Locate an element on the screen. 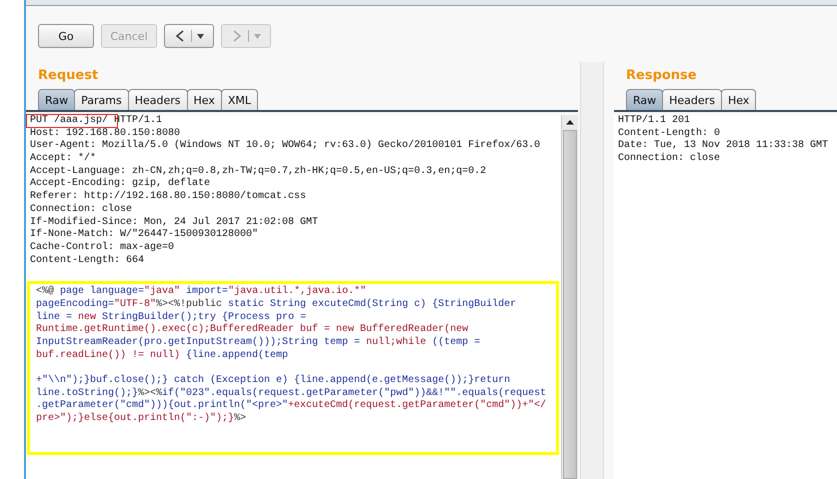 The height and width of the screenshot is (479, 837). request-title: Request is located at coordinates (68, 76).